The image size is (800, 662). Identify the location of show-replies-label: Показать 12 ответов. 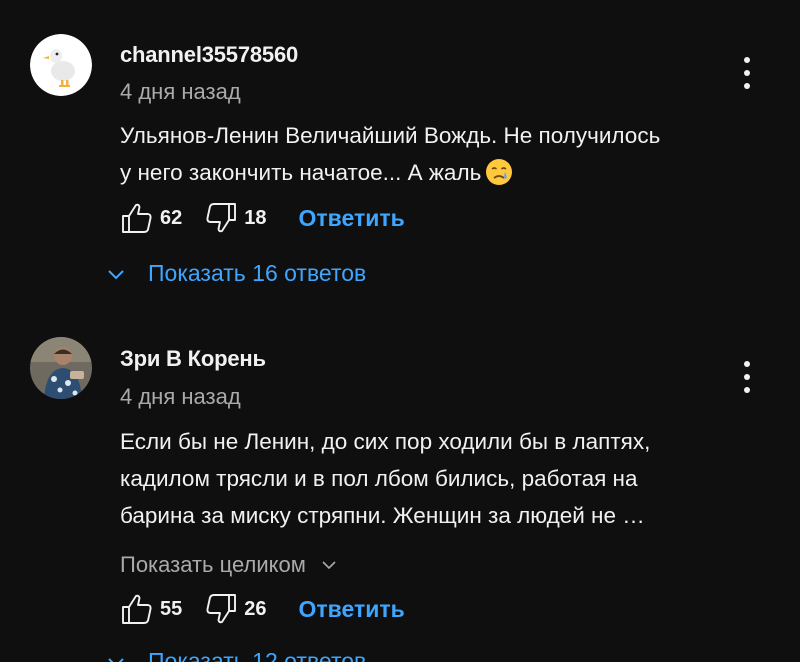
(257, 655).